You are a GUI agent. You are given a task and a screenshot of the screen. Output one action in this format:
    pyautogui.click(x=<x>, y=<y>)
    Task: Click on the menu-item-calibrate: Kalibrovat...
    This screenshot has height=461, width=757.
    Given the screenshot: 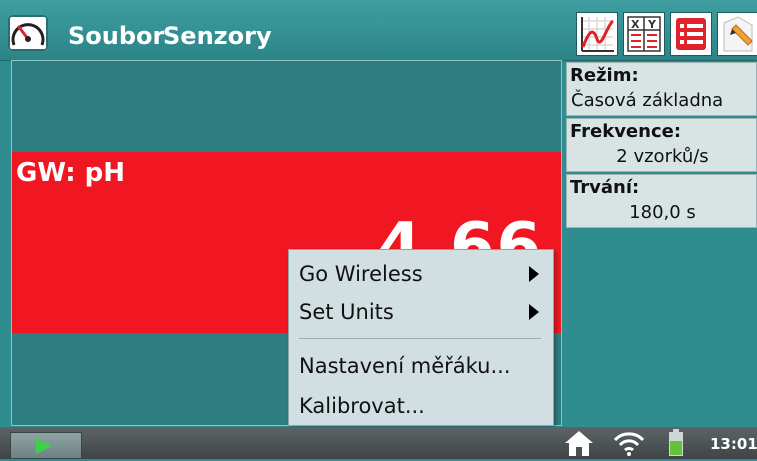 What is the action you would take?
    pyautogui.click(x=362, y=406)
    